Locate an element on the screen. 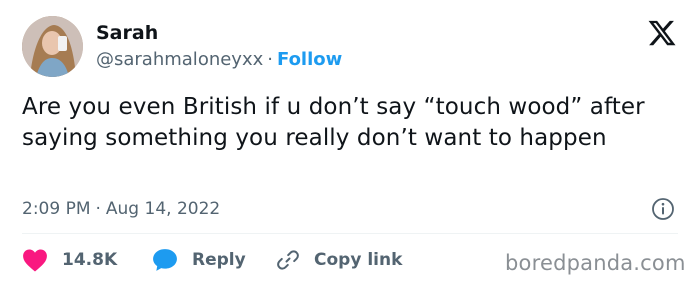 The width and height of the screenshot is (700, 287). reply-button: Reply is located at coordinates (199, 260).